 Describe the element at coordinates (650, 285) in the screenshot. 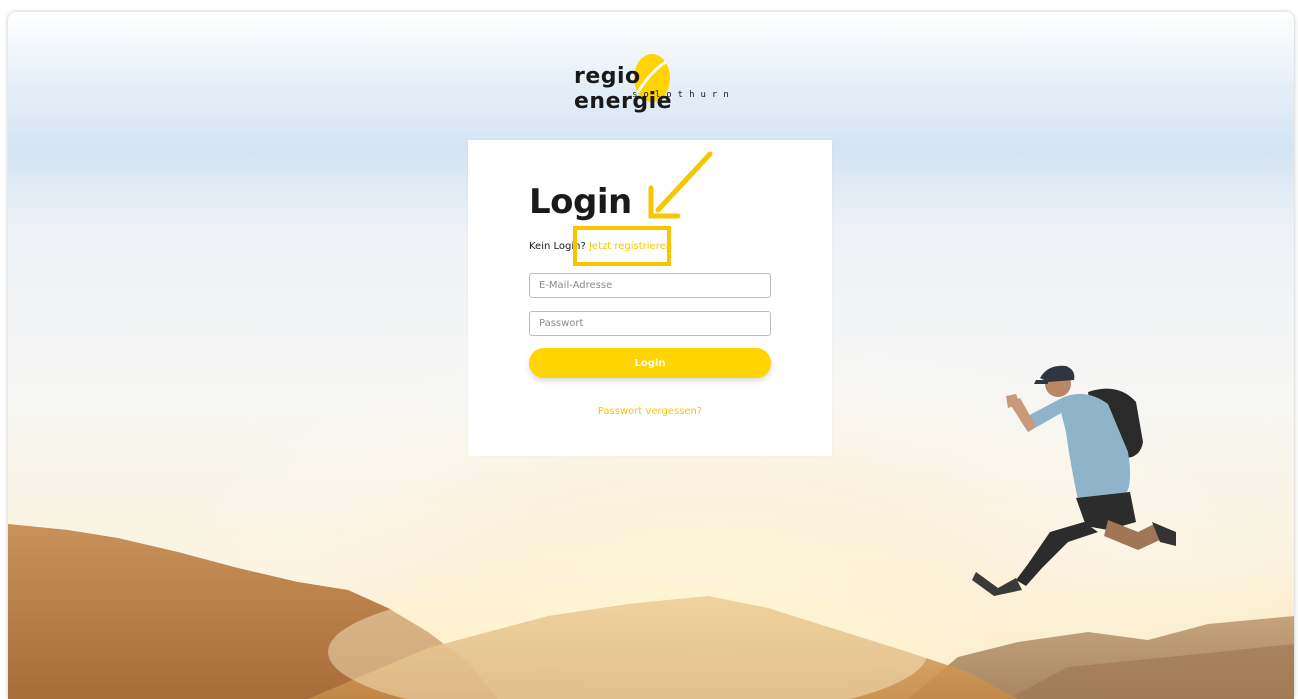

I see `email-field` at that location.